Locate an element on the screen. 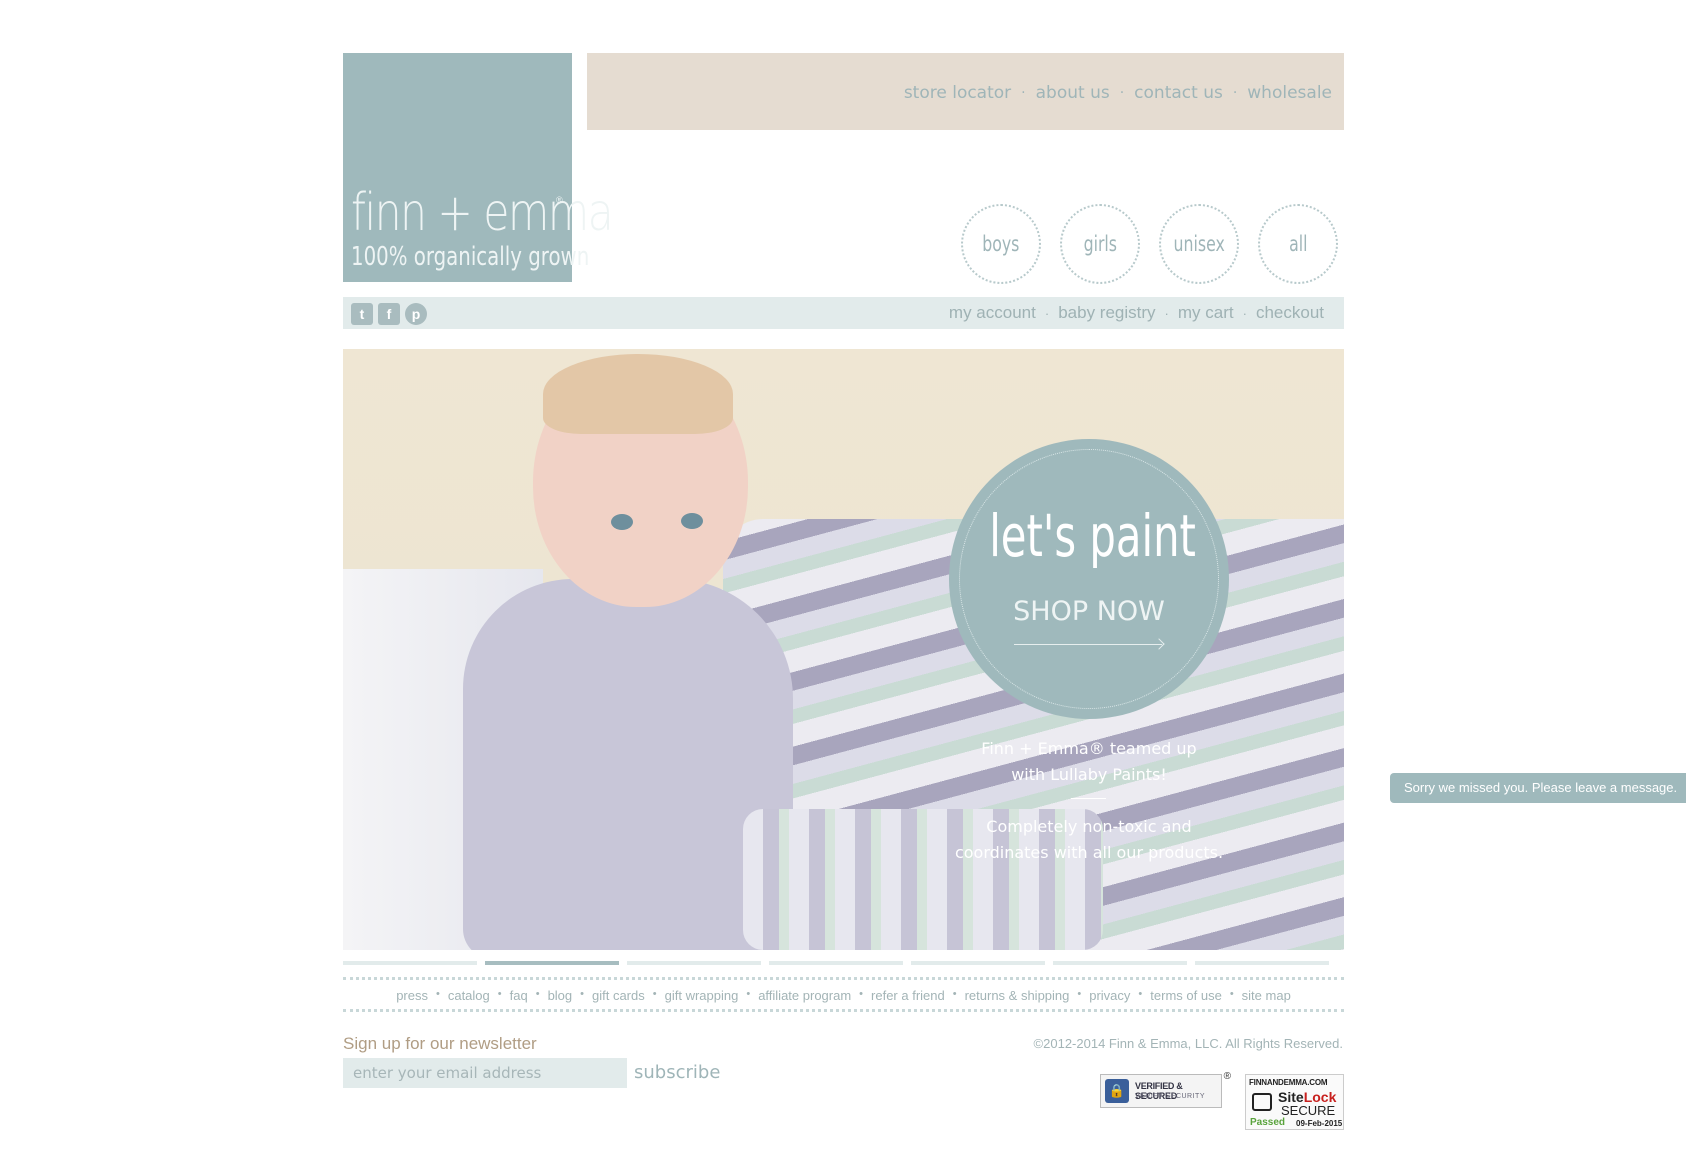 Image resolution: width=1686 pixels, height=1150 pixels. promo-headline: let's paint is located at coordinates (1092, 536).